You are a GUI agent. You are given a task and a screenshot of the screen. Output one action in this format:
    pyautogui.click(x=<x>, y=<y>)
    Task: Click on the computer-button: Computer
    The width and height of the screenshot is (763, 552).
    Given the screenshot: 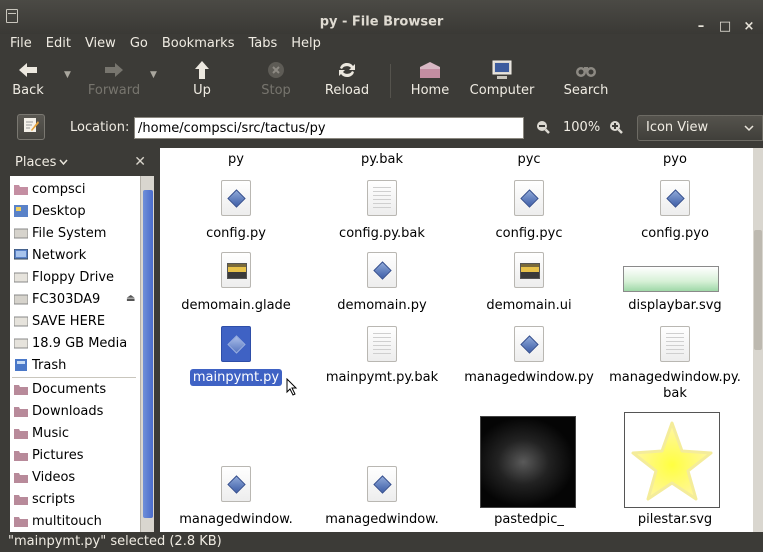 What is the action you would take?
    pyautogui.click(x=502, y=80)
    